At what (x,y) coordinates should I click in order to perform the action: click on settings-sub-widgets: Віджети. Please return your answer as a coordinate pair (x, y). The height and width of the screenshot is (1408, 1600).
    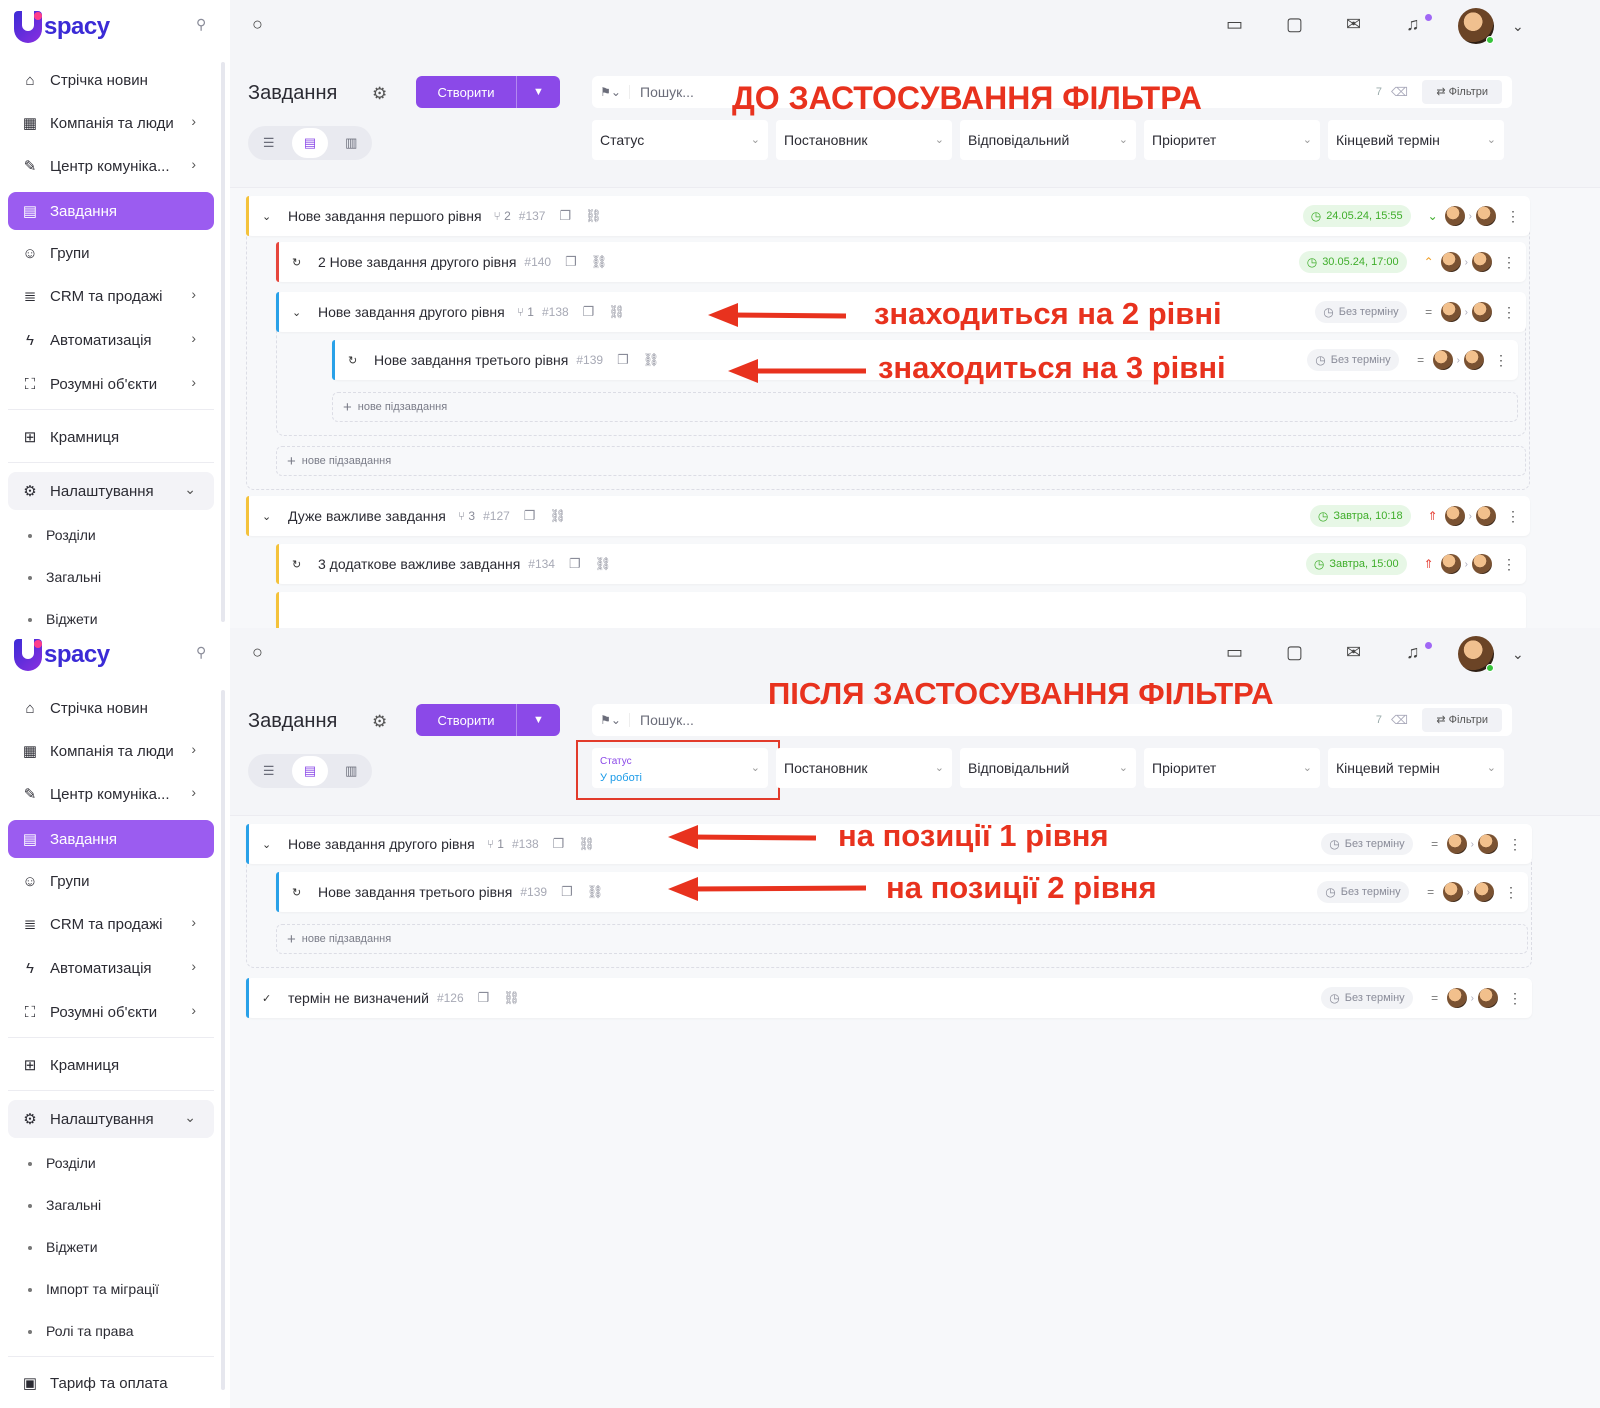
    Looking at the image, I should click on (63, 619).